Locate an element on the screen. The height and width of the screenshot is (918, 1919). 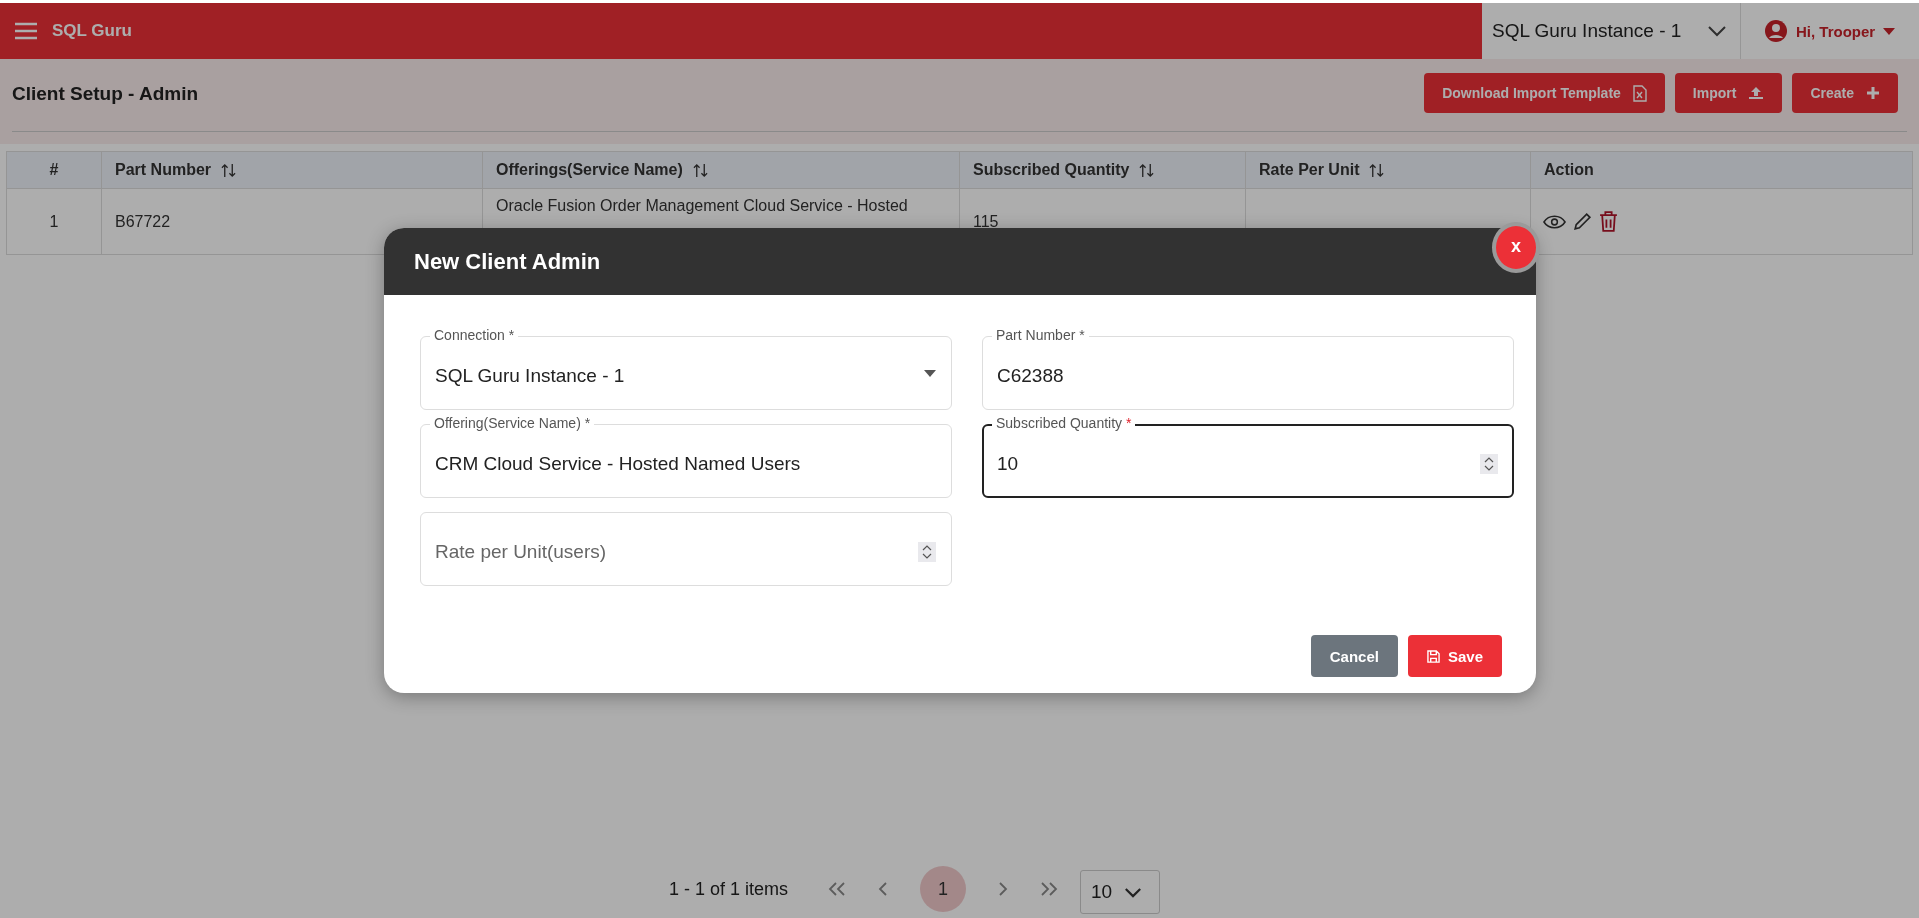
column-header: Part Number is located at coordinates (292, 170).